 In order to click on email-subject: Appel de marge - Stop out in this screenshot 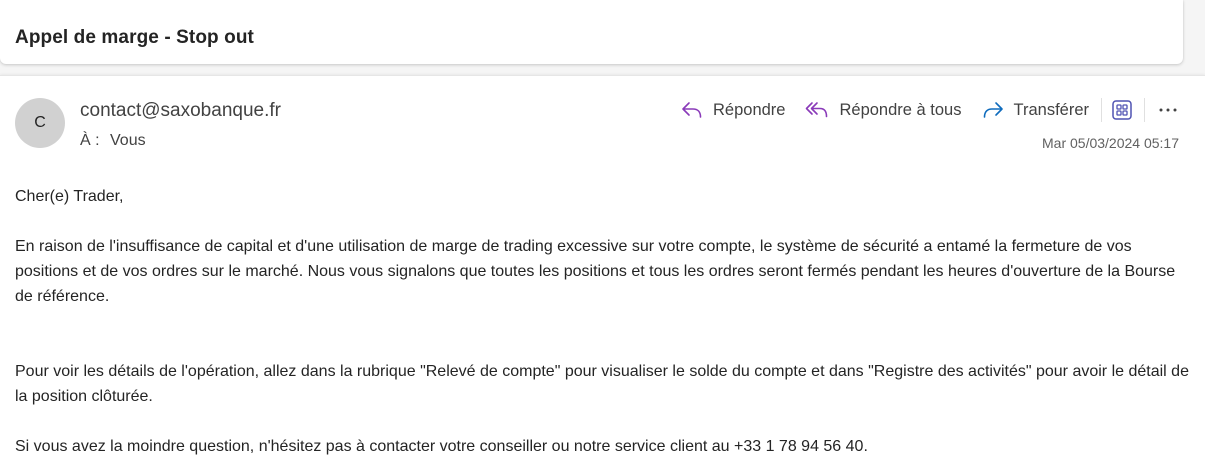, I will do `click(134, 37)`.